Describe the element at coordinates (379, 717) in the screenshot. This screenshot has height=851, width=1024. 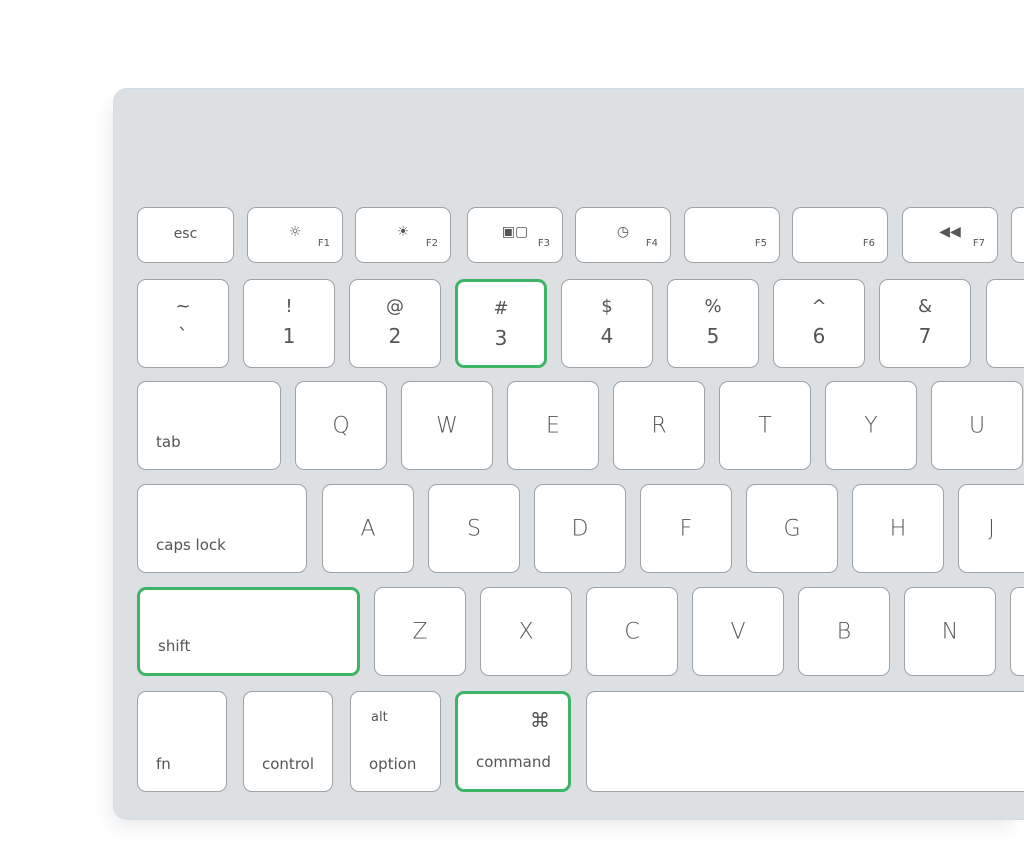
I see `key-alt-label: alt` at that location.